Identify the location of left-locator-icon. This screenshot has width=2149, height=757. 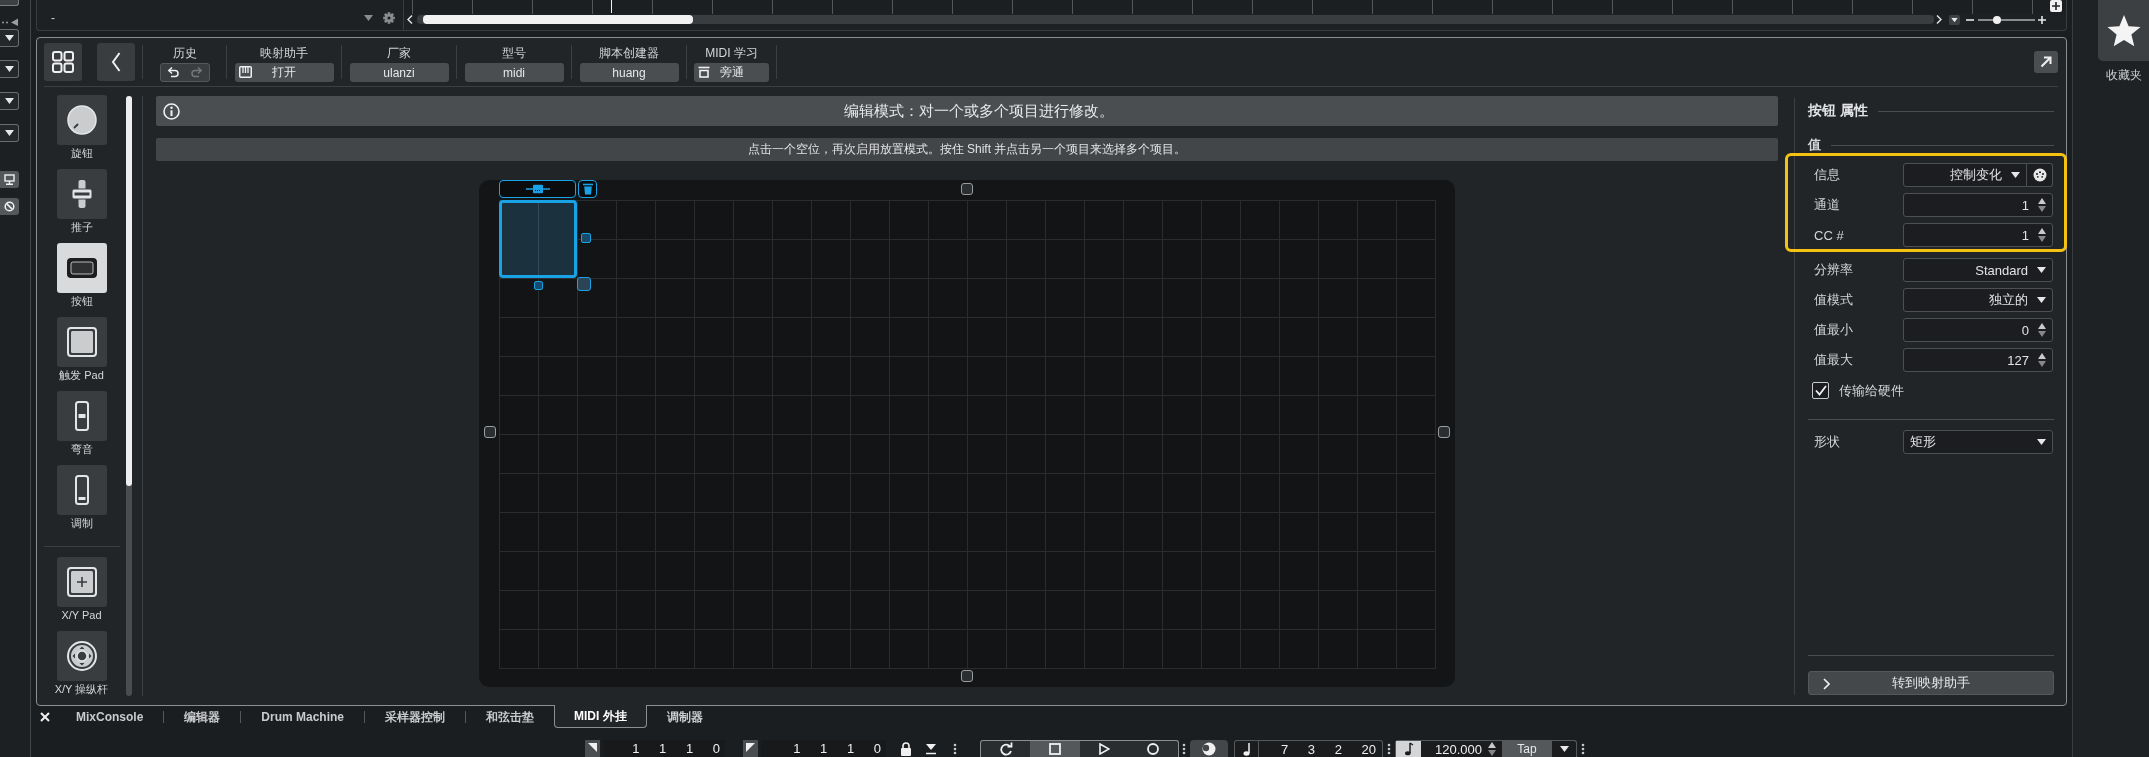
(592, 748).